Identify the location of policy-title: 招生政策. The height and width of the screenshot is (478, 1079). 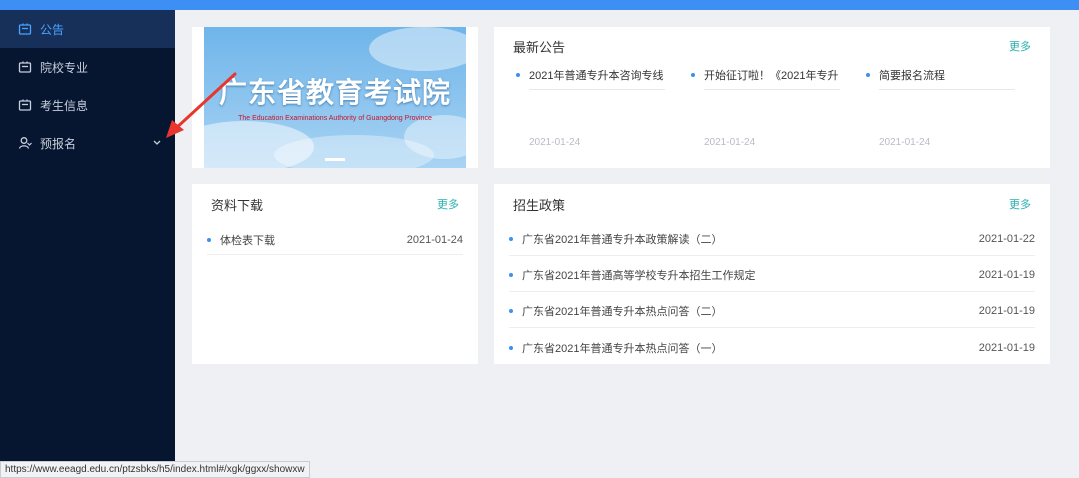
(539, 205).